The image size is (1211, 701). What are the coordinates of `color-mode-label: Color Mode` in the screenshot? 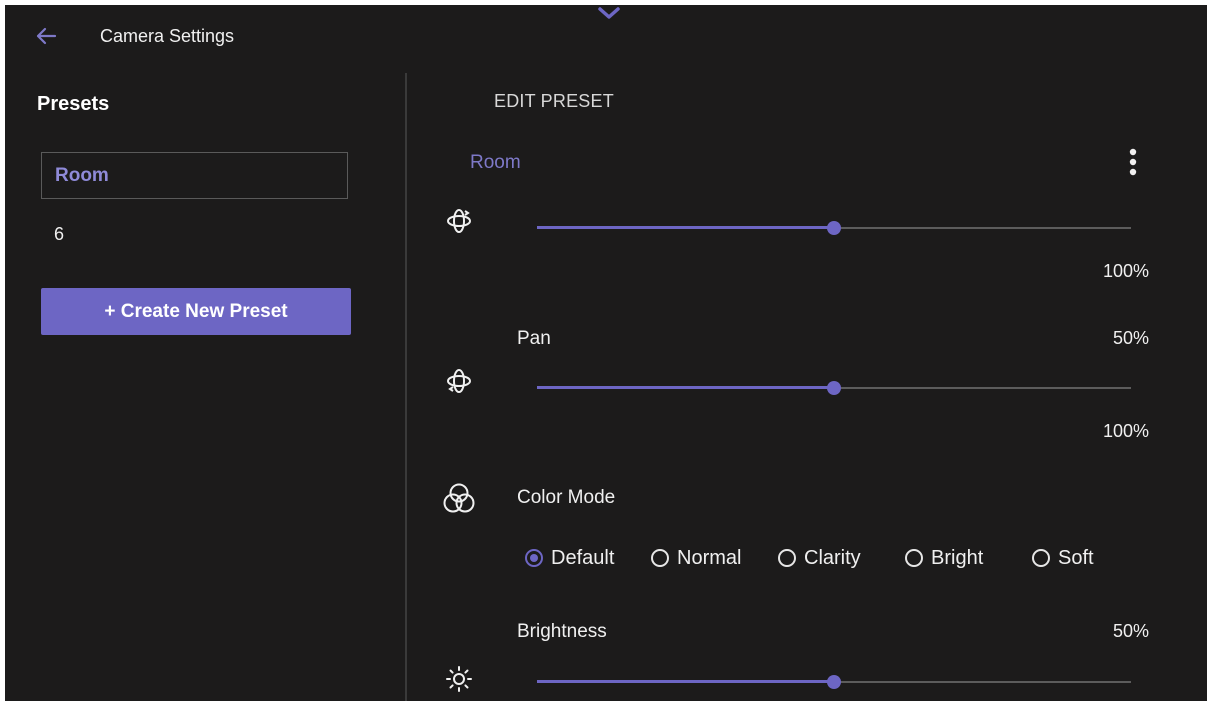 It's located at (566, 497).